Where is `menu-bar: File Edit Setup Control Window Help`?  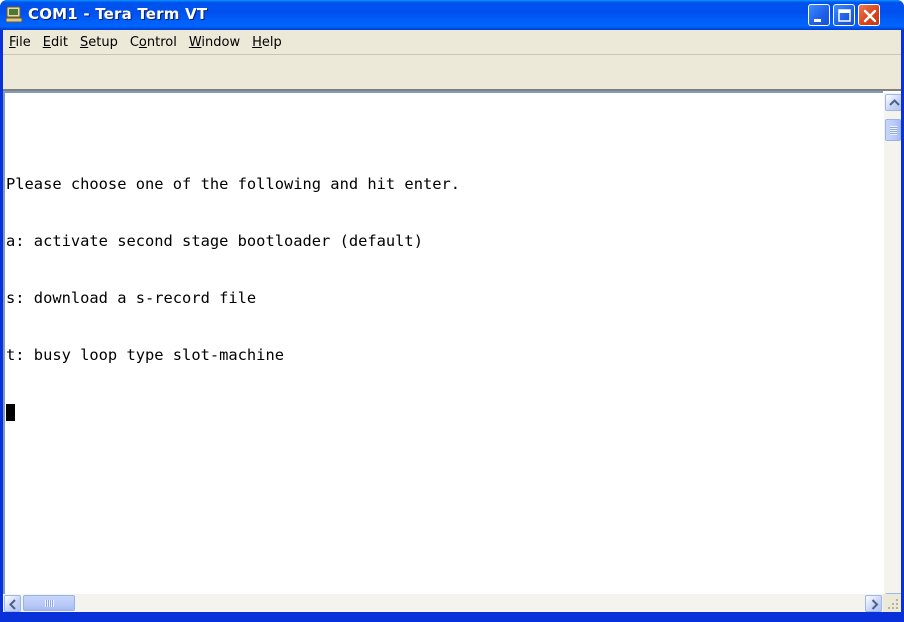
menu-bar: File Edit Setup Control Window Help is located at coordinates (452, 42).